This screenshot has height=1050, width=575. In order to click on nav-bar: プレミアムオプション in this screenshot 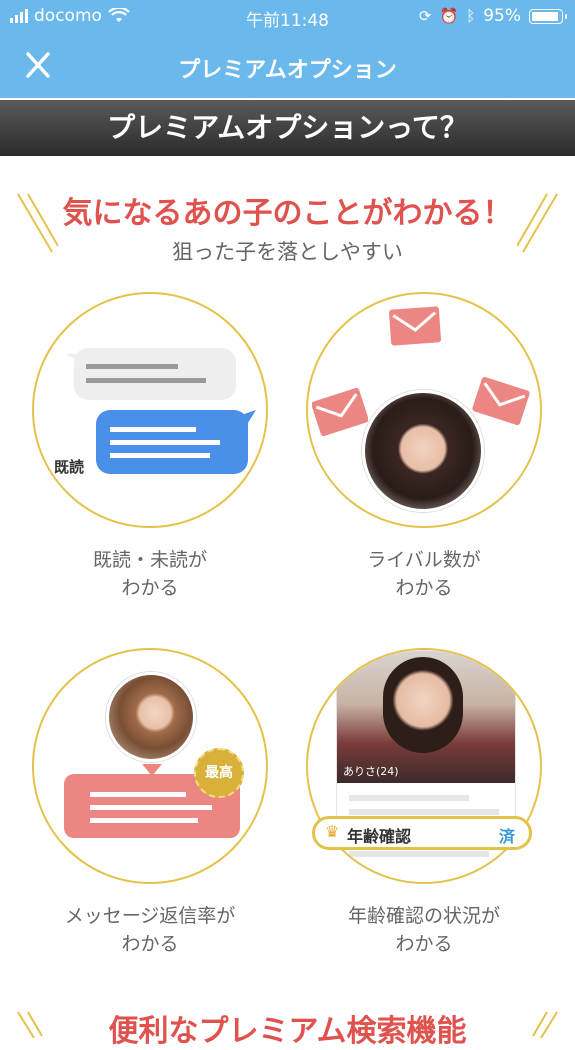, I will do `click(287, 66)`.